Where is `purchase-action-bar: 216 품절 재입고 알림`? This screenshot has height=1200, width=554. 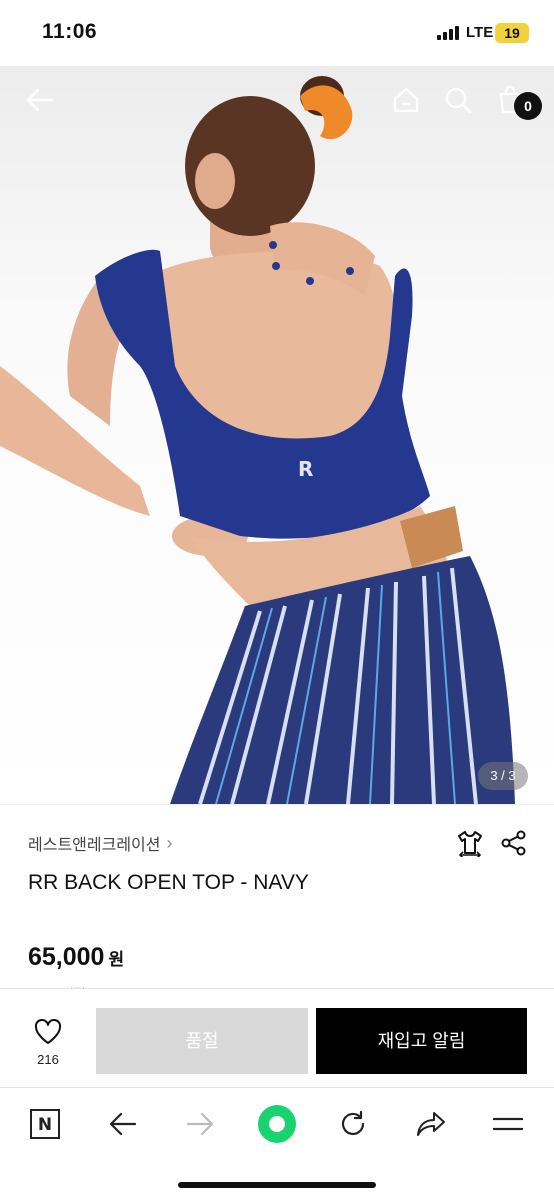
purchase-action-bar: 216 품절 재입고 알림 is located at coordinates (277, 1038).